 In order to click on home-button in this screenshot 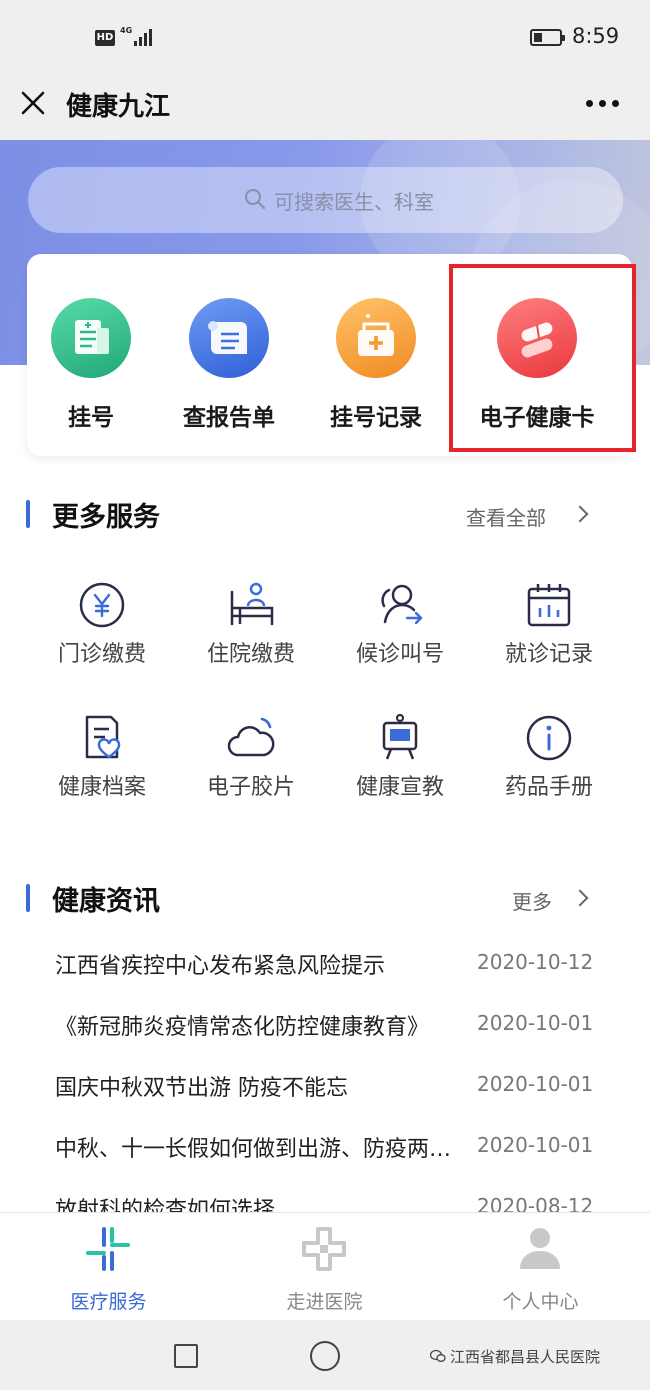, I will do `click(325, 1356)`.